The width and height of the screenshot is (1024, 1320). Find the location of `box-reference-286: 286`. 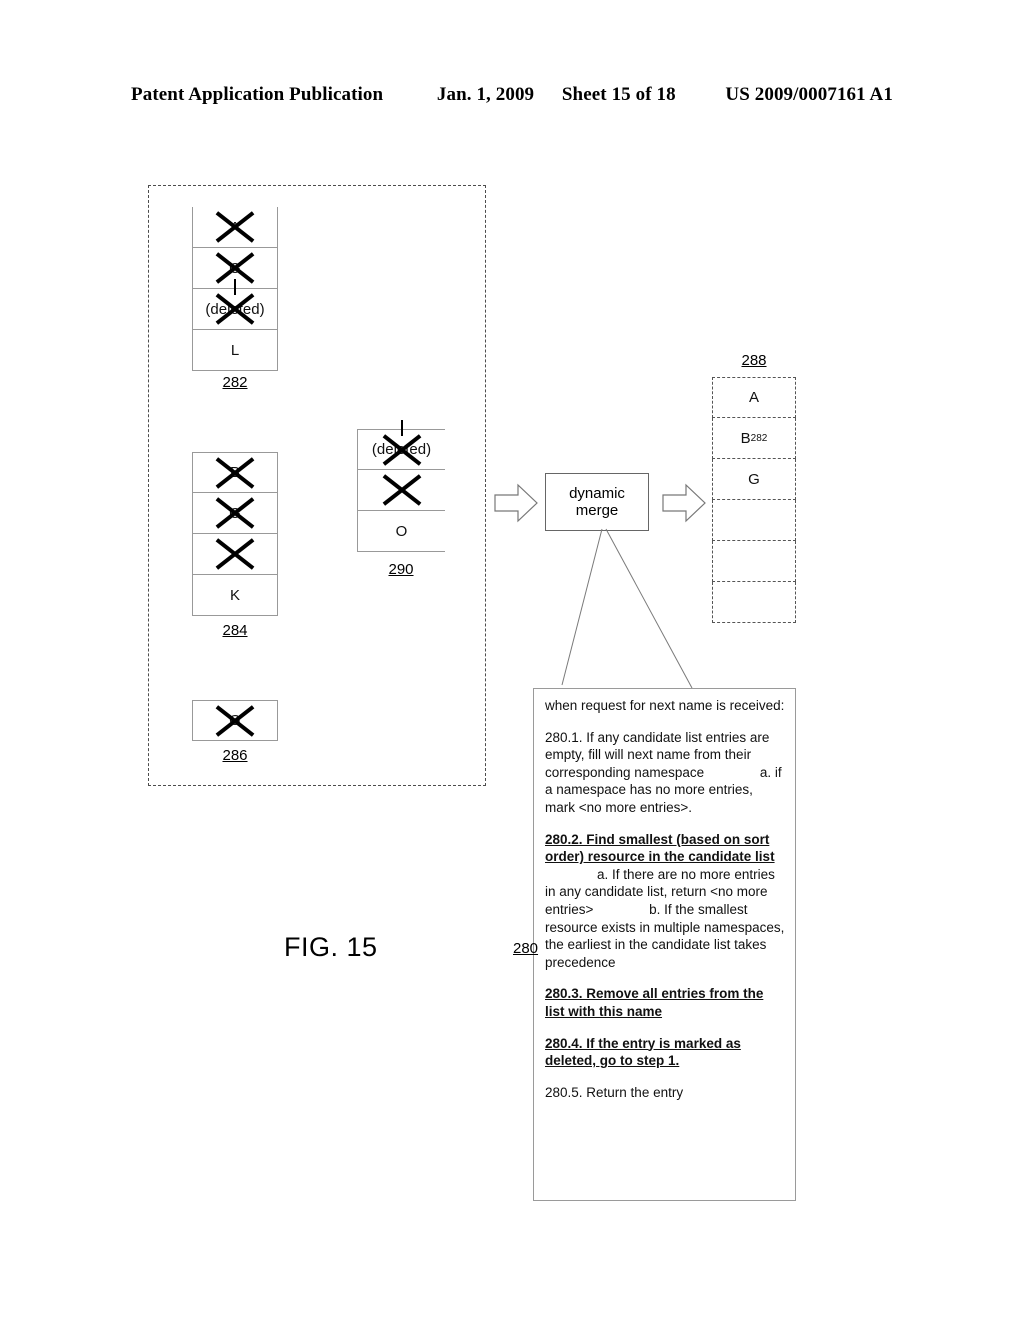

box-reference-286: 286 is located at coordinates (235, 755).